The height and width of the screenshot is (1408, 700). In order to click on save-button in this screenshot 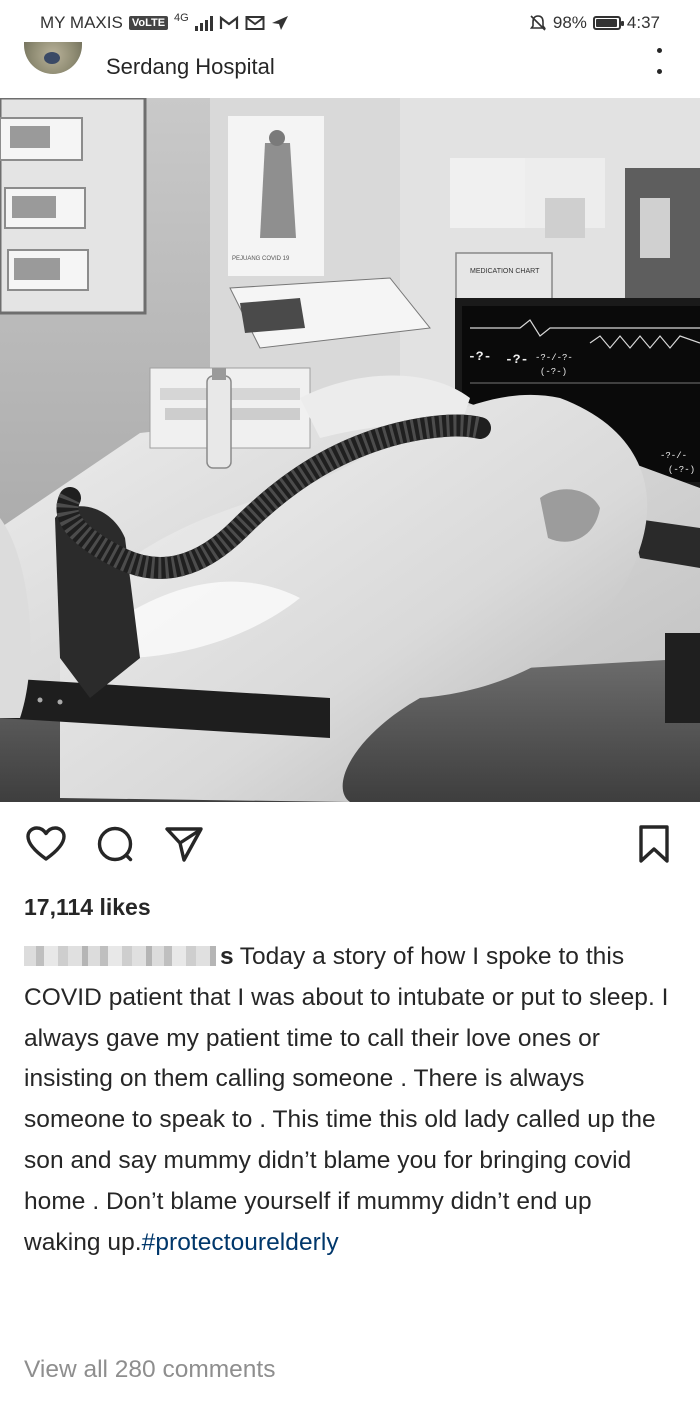, I will do `click(654, 844)`.